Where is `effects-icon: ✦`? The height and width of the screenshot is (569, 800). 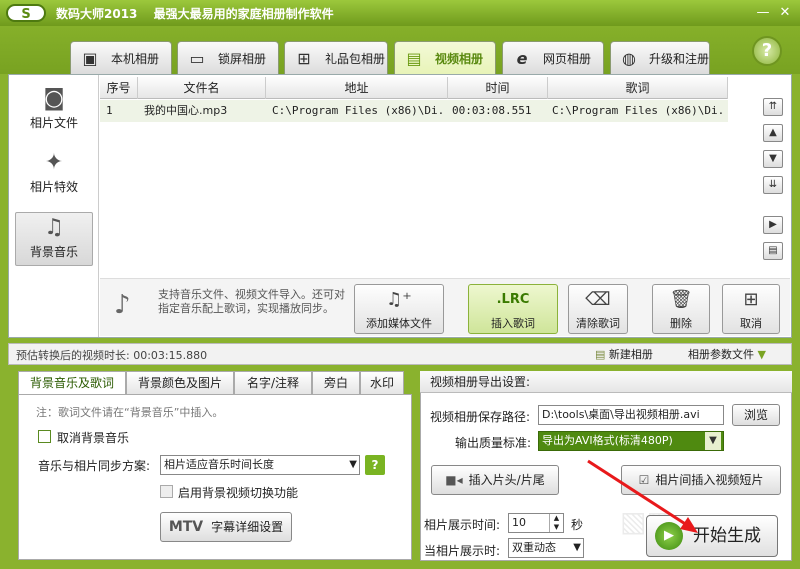 effects-icon: ✦ is located at coordinates (54, 162).